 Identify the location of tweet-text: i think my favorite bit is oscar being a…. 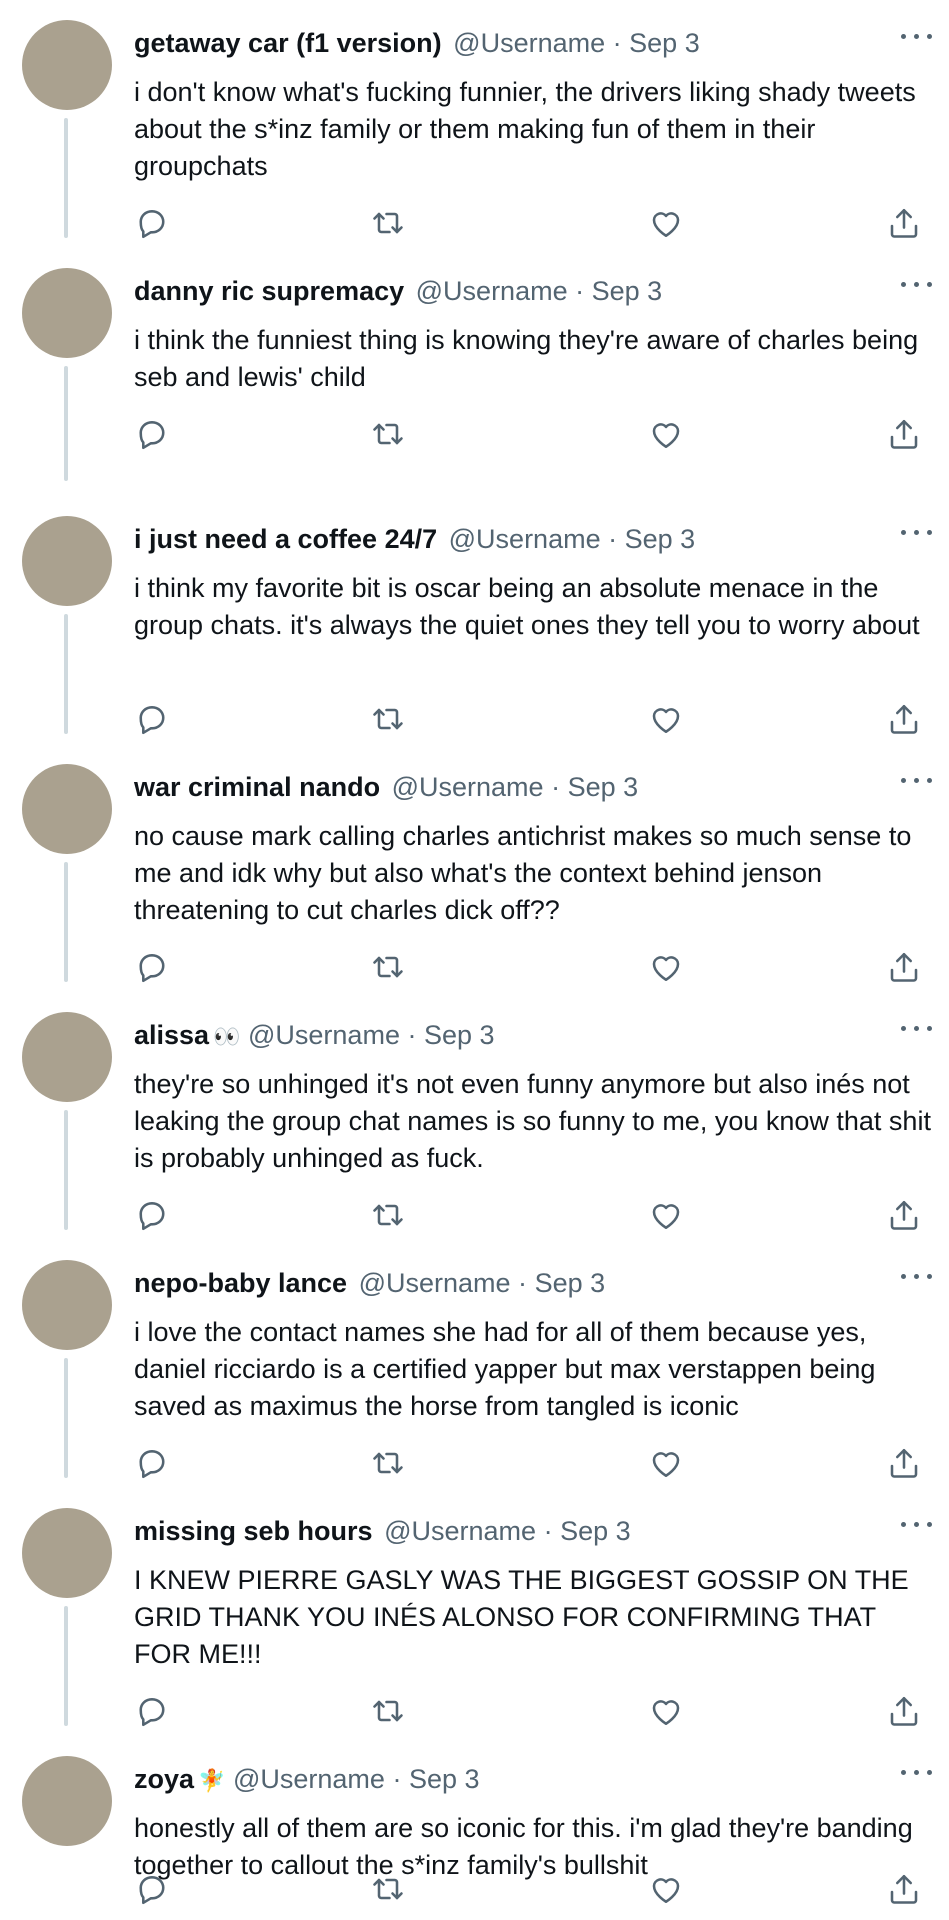
(527, 606).